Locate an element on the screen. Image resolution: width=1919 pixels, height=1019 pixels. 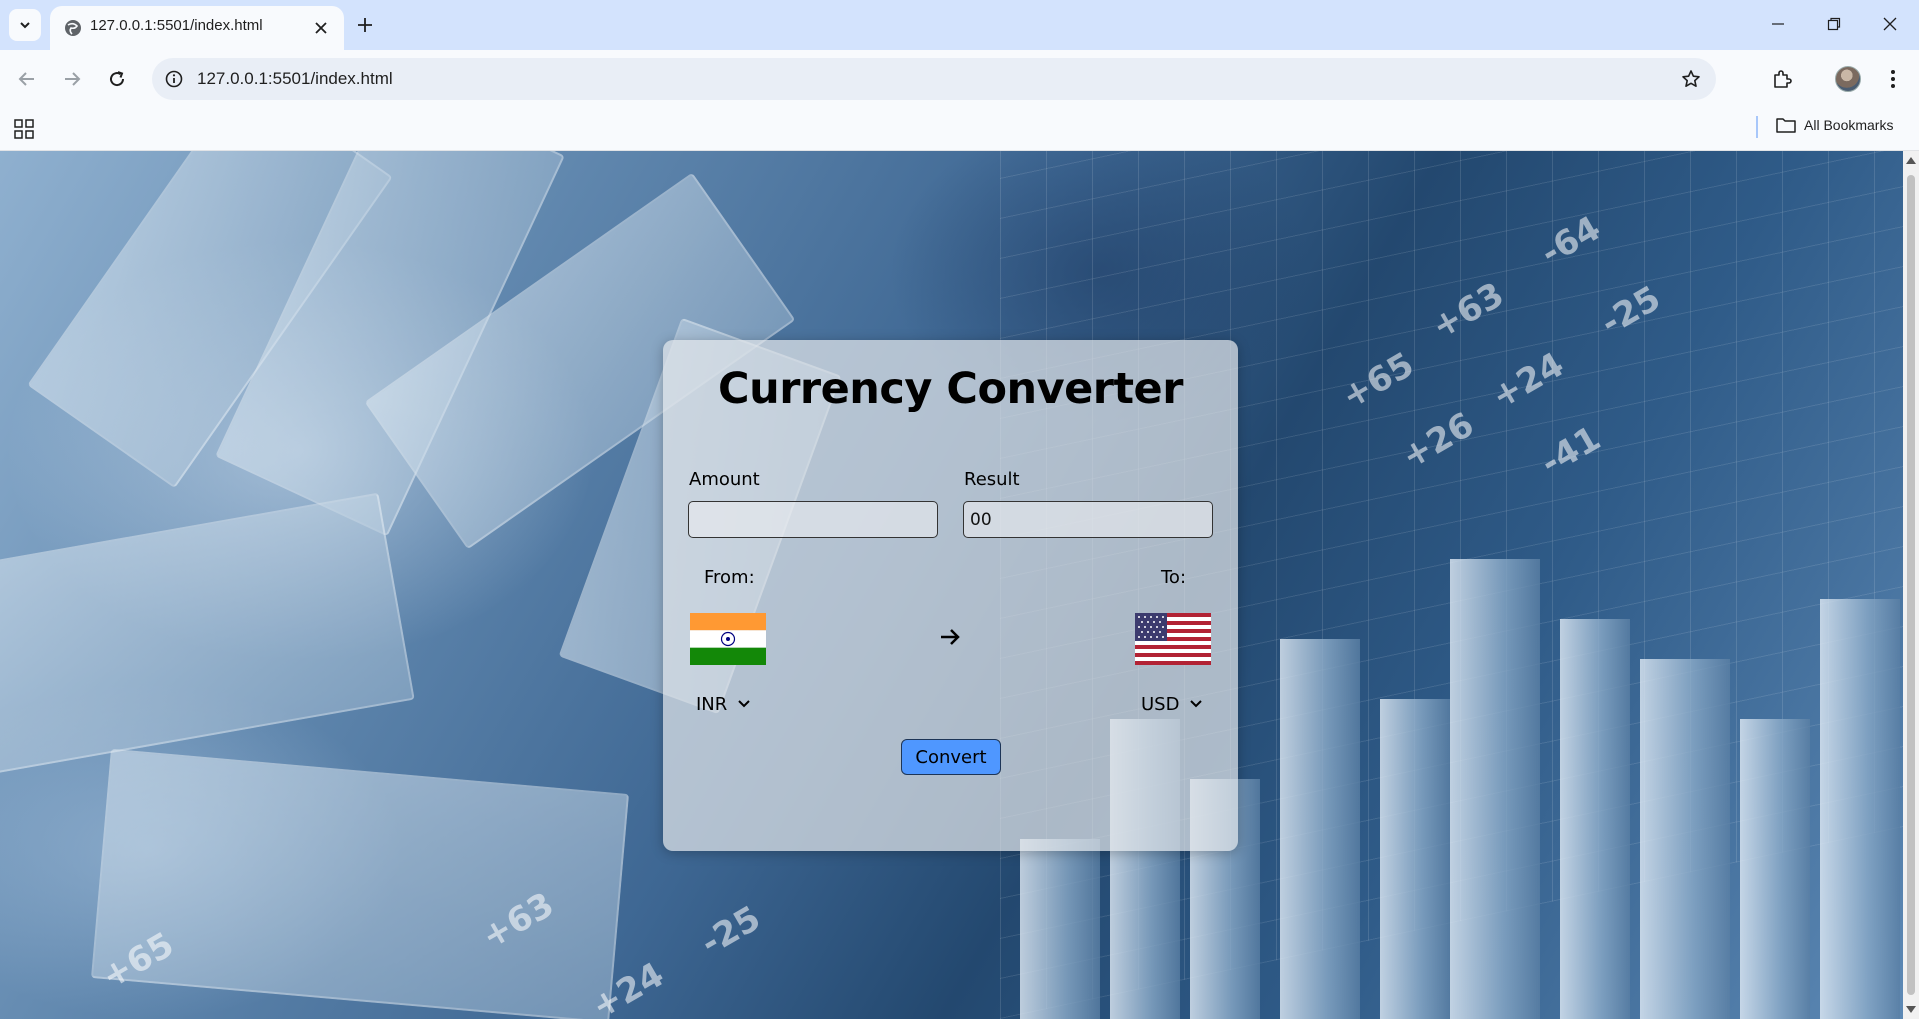
apps-grid-icon is located at coordinates (24, 129).